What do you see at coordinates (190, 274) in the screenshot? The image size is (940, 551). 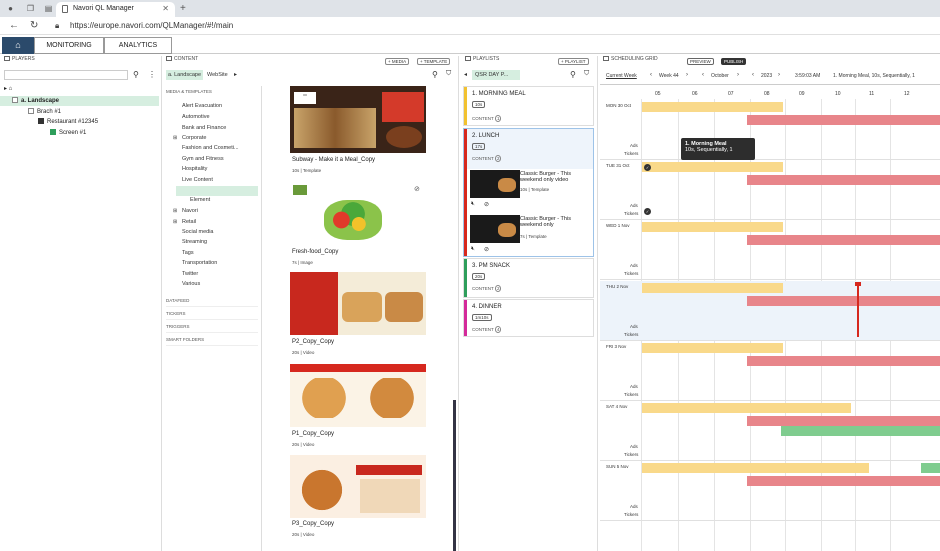 I see `category-item: Twitter` at bounding box center [190, 274].